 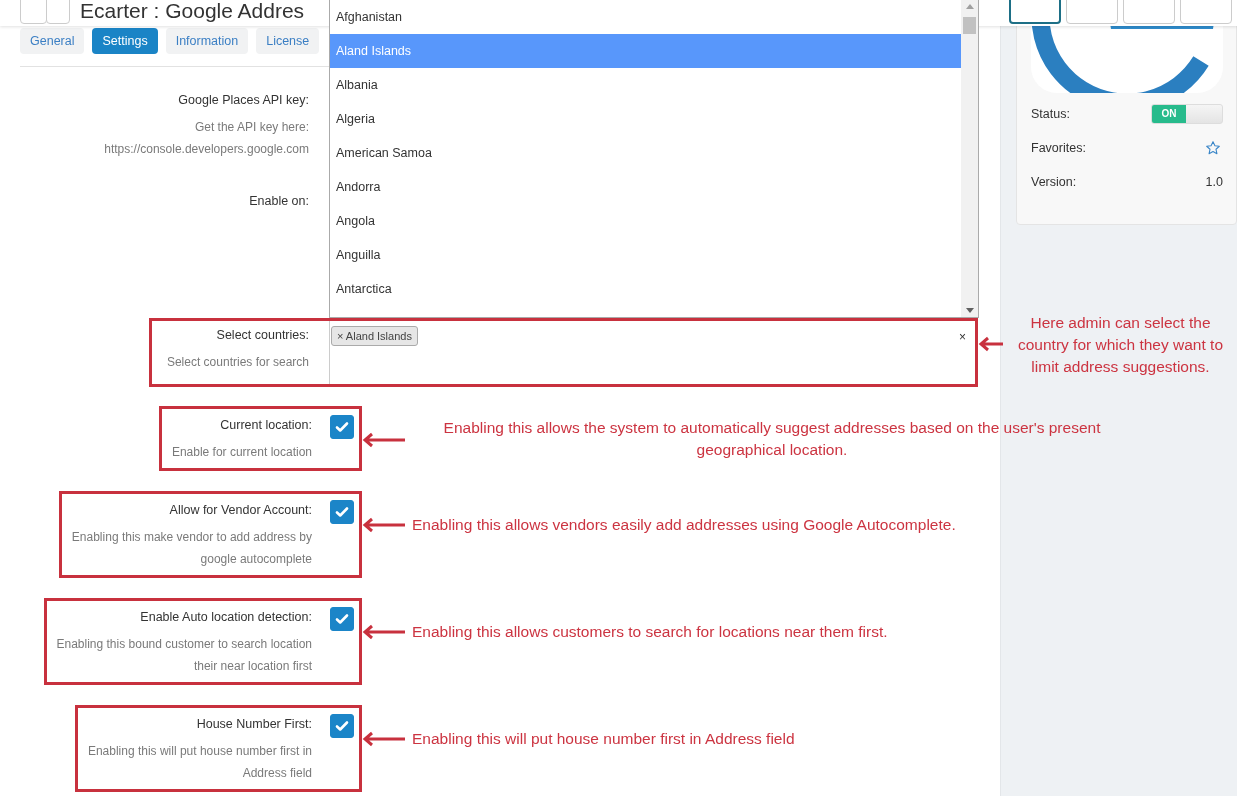 What do you see at coordinates (1050, 114) in the screenshot?
I see `status-label: Status:` at bounding box center [1050, 114].